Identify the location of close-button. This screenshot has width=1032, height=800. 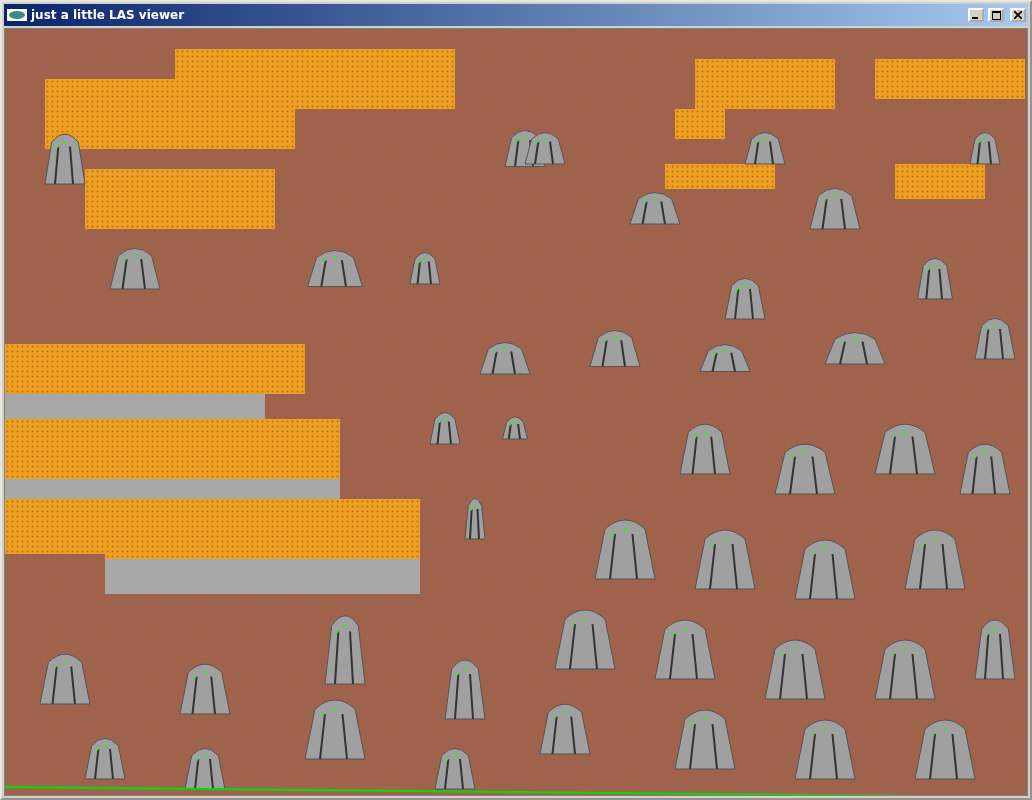
(1018, 15).